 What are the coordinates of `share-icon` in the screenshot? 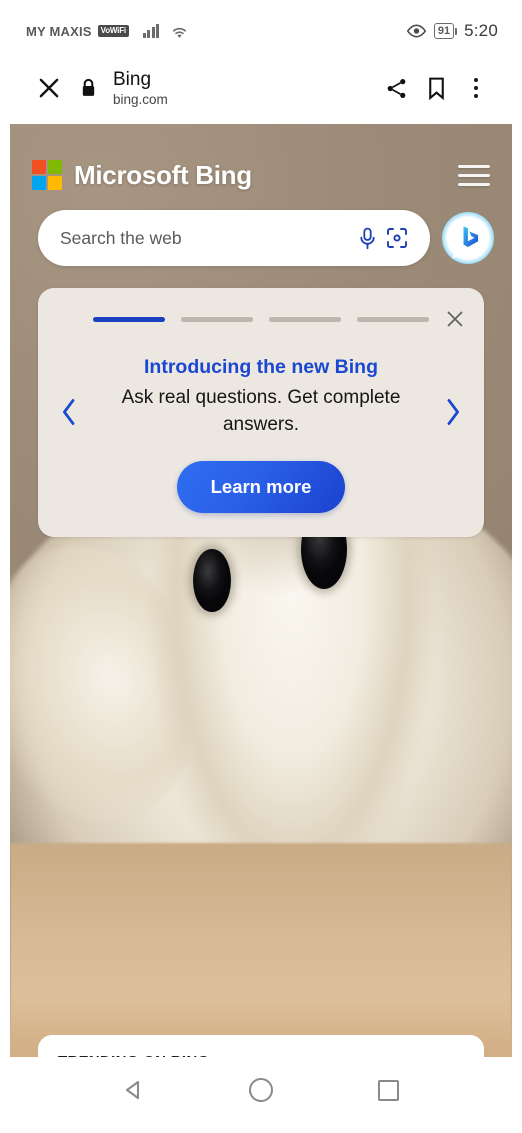 It's located at (396, 88).